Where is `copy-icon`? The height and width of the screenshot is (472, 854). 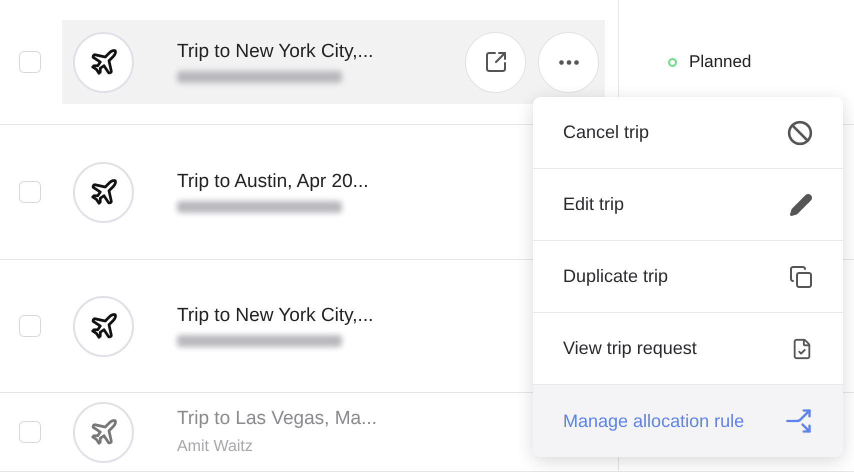
copy-icon is located at coordinates (801, 276).